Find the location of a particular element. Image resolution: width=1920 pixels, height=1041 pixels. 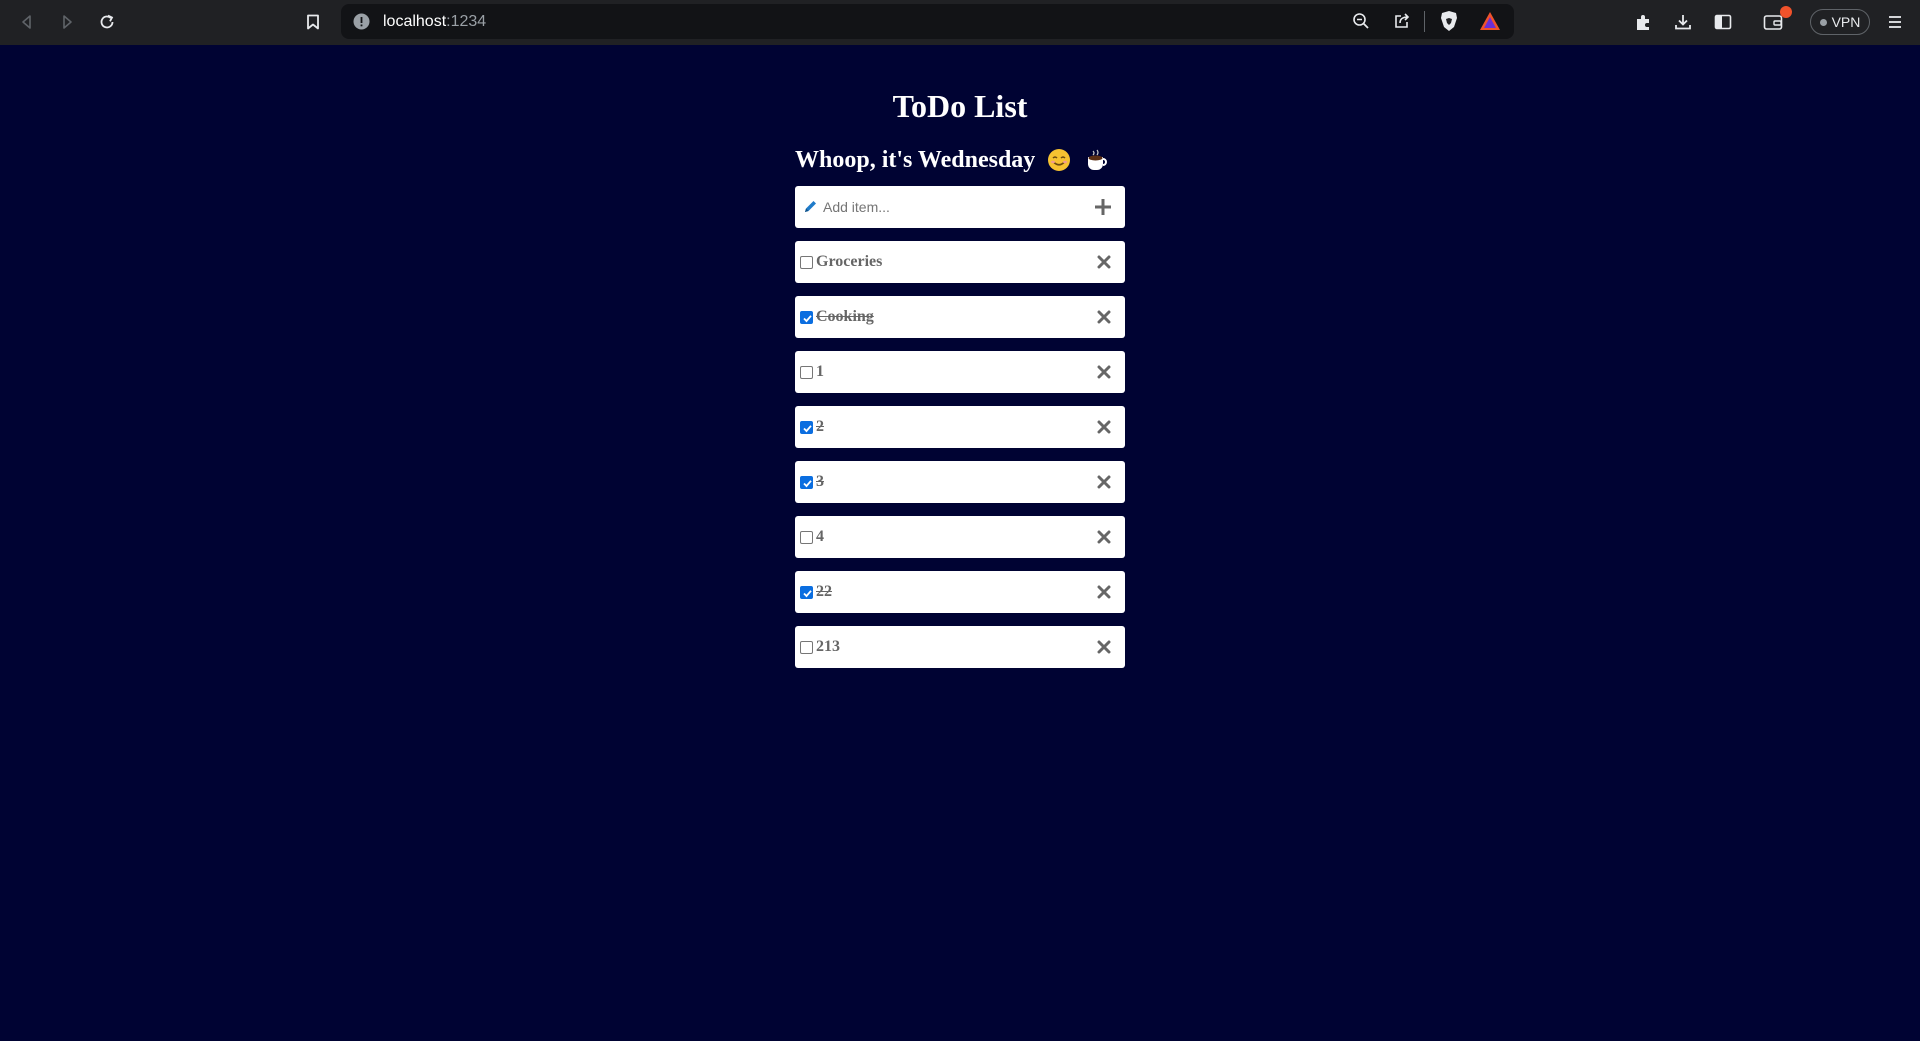

day-header-text: Whoop, it's Wednesday is located at coordinates (915, 160).